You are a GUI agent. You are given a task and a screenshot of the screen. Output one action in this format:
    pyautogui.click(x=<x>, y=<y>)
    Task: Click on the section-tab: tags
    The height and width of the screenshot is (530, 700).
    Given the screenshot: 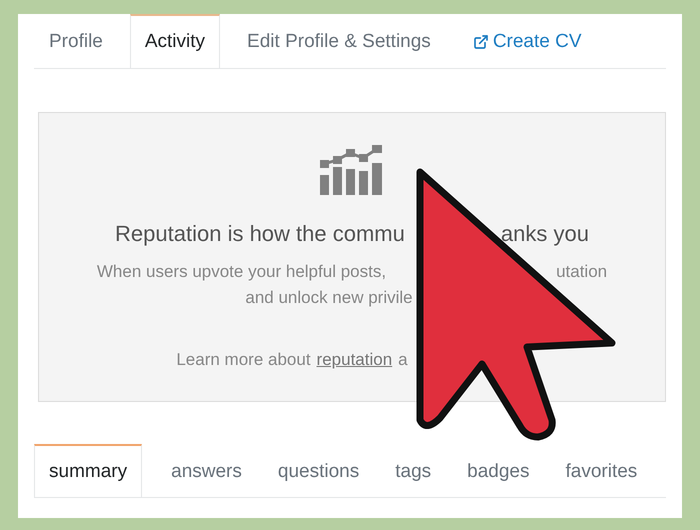 What is the action you would take?
    pyautogui.click(x=413, y=470)
    